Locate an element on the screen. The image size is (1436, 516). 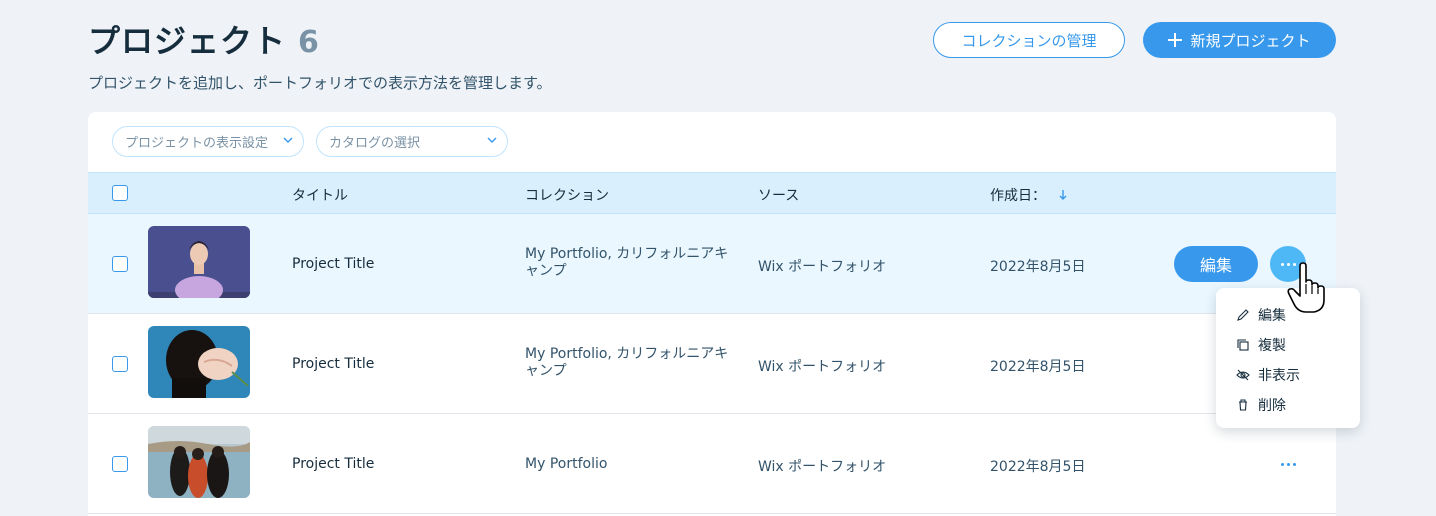
select-all-checkbox is located at coordinates (120, 193).